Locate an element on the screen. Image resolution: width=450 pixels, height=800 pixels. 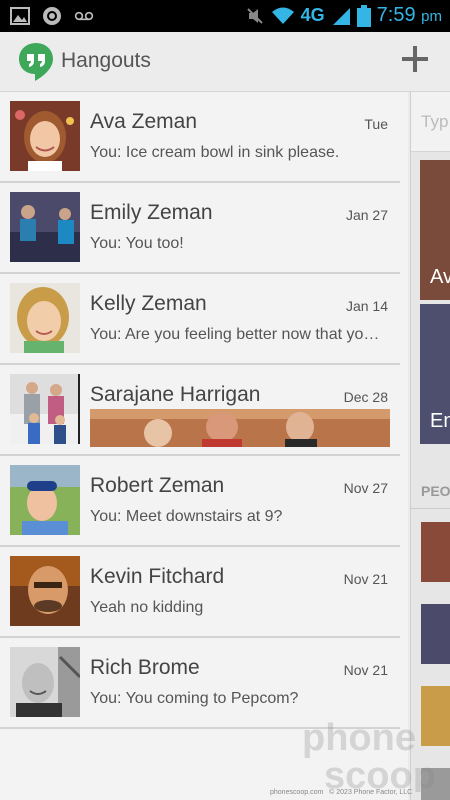
contact-card: Av is located at coordinates (435, 230).